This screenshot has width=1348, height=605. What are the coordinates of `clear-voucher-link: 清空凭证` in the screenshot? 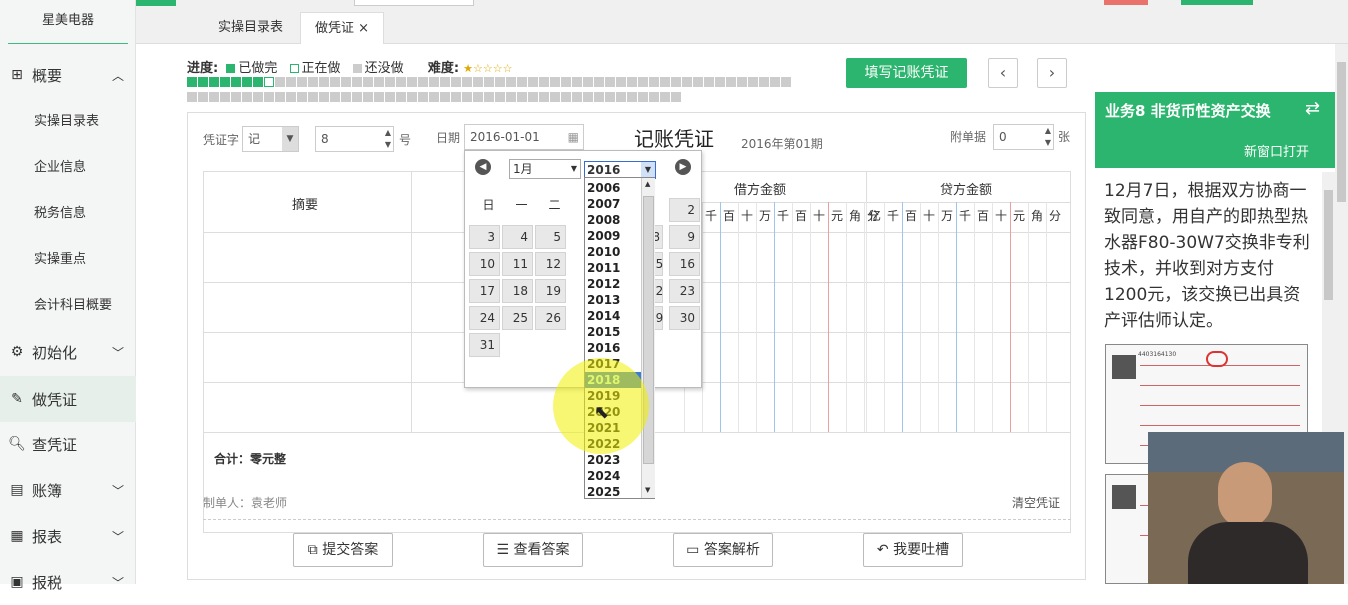 It's located at (1036, 502).